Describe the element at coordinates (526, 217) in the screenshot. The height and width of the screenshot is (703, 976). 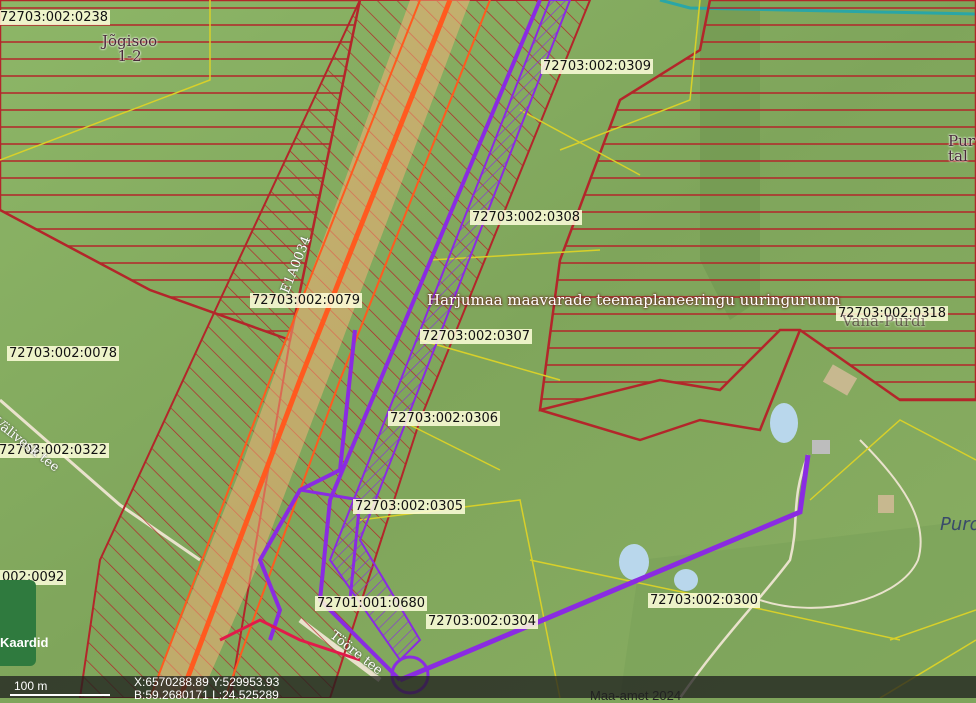
I see `parcel-label: 72703:002:0308` at that location.